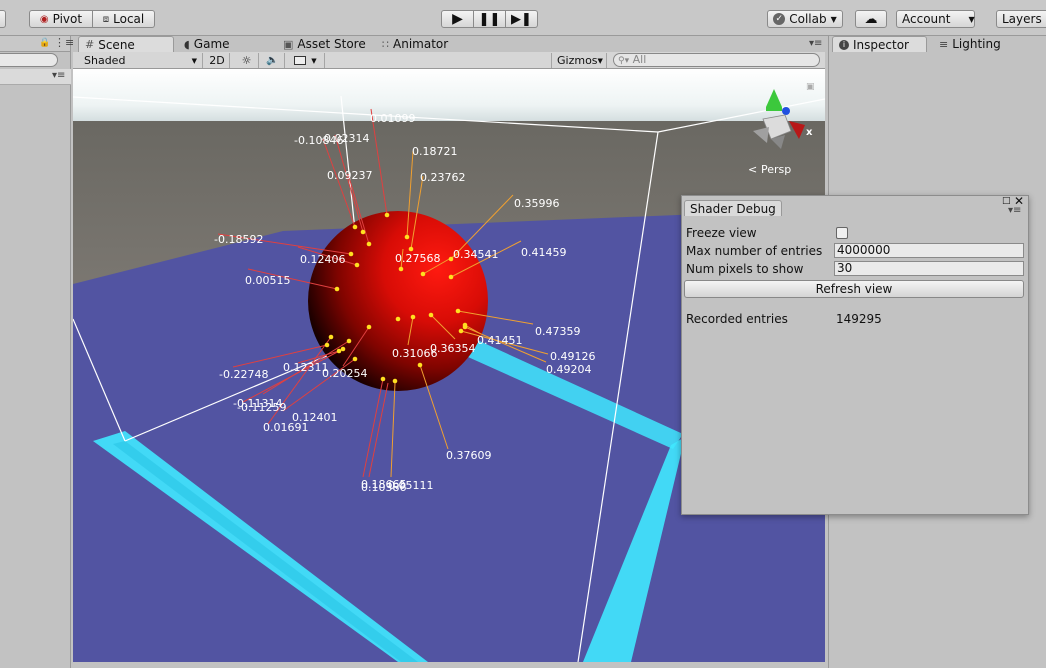  I want to click on debug-value-label: -0.22748, so click(243, 374).